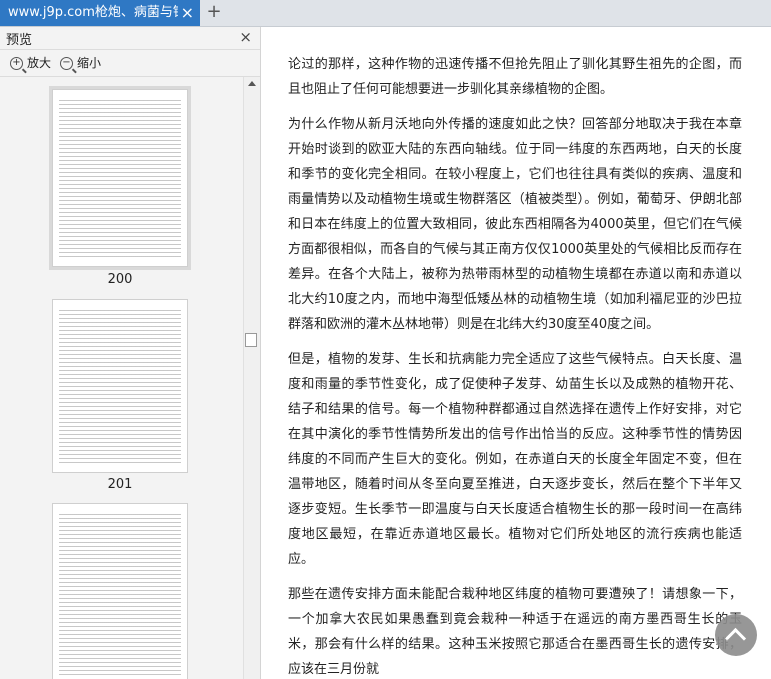 This screenshot has width=771, height=679. What do you see at coordinates (245, 37) in the screenshot?
I see `sidebar-close-button: ×` at bounding box center [245, 37].